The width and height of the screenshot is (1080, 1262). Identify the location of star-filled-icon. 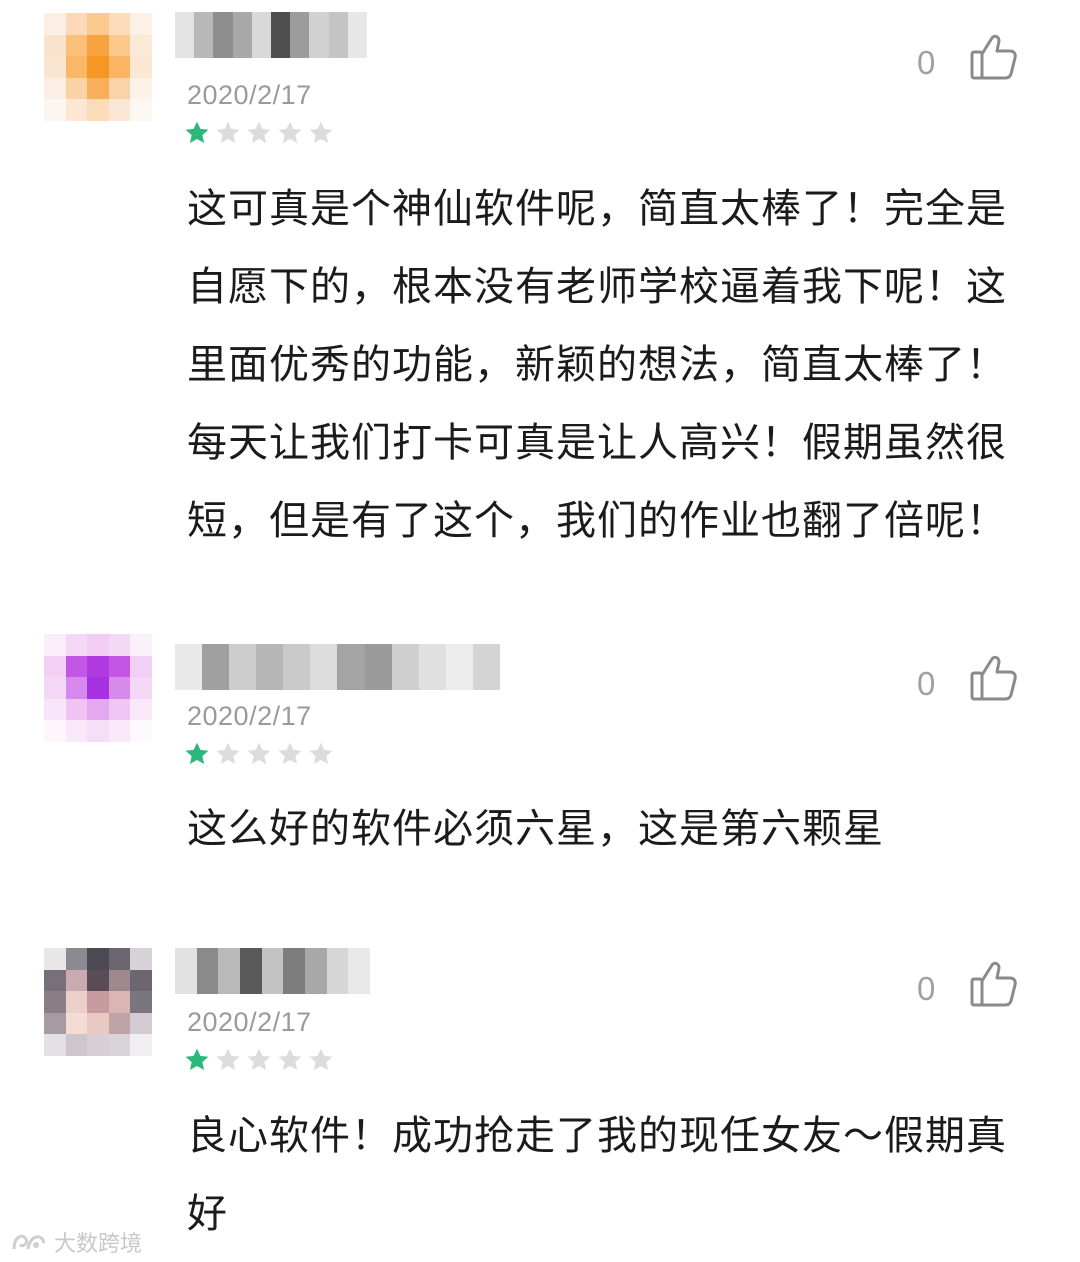
(197, 133).